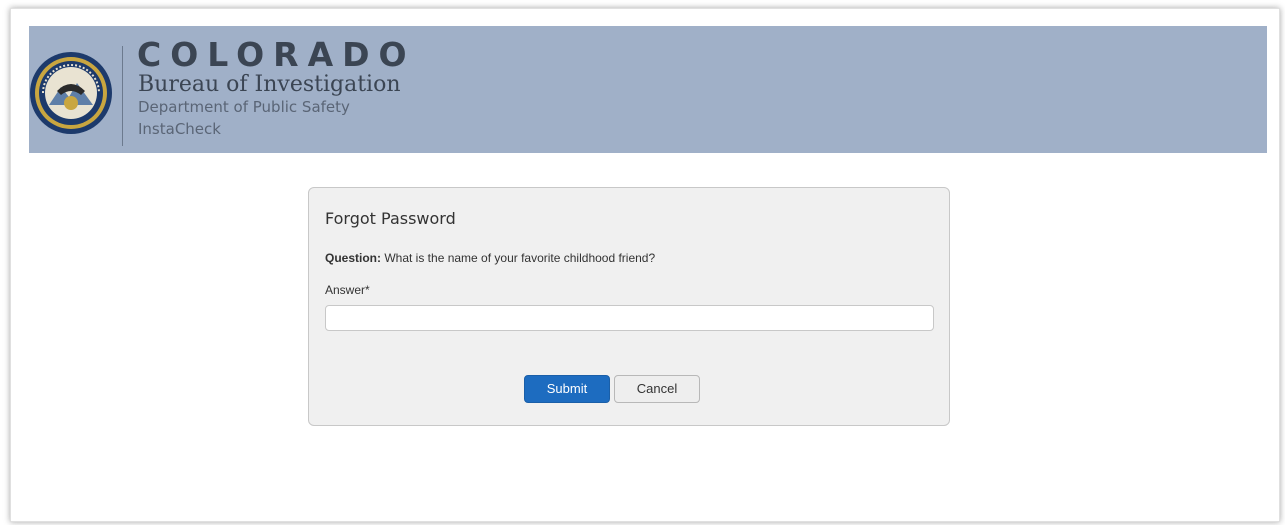  What do you see at coordinates (353, 258) in the screenshot?
I see `question-label: Question:` at bounding box center [353, 258].